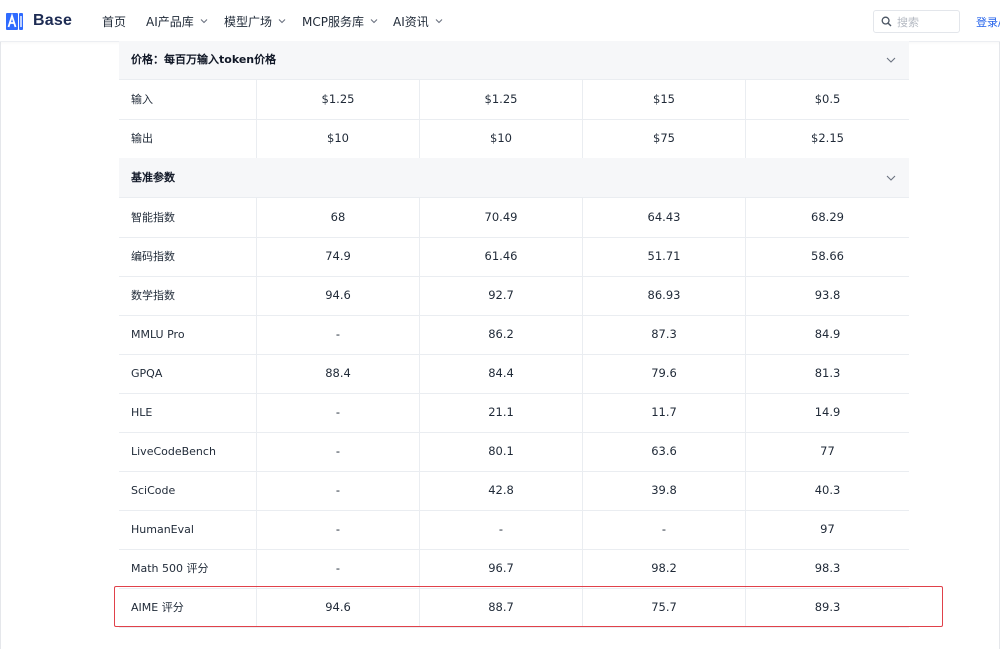  I want to click on table-cell: 80.1, so click(500, 451).